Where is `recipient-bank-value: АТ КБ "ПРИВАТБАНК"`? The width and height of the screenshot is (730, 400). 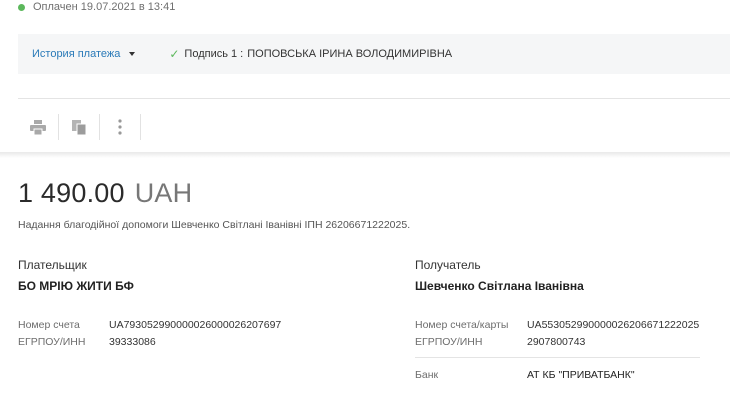
recipient-bank-value: АТ КБ "ПРИВАТБАНК" is located at coordinates (581, 375).